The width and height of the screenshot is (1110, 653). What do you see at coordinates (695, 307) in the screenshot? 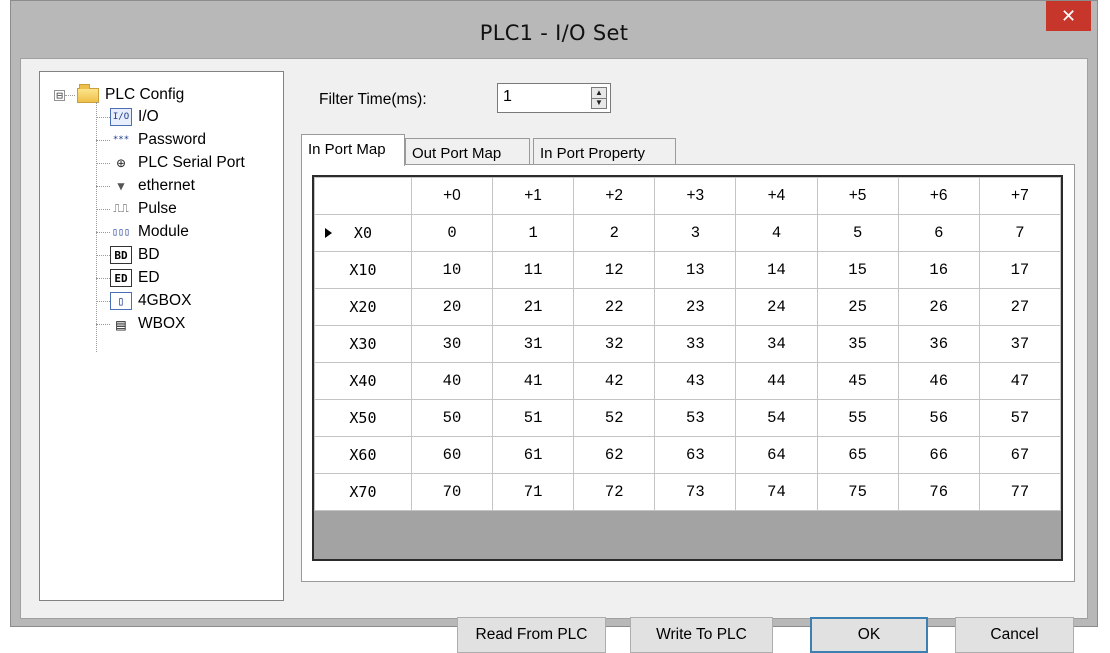
I see `table-cell: 23` at bounding box center [695, 307].